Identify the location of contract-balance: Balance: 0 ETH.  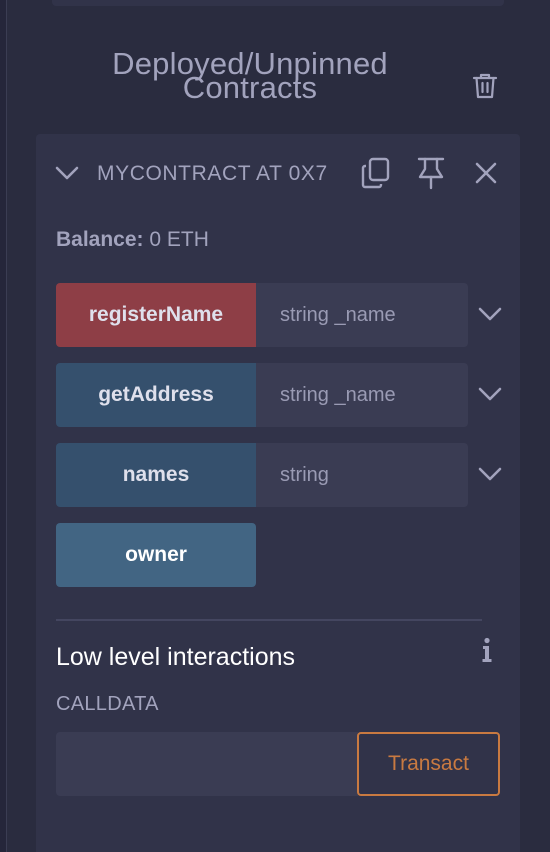
(132, 240).